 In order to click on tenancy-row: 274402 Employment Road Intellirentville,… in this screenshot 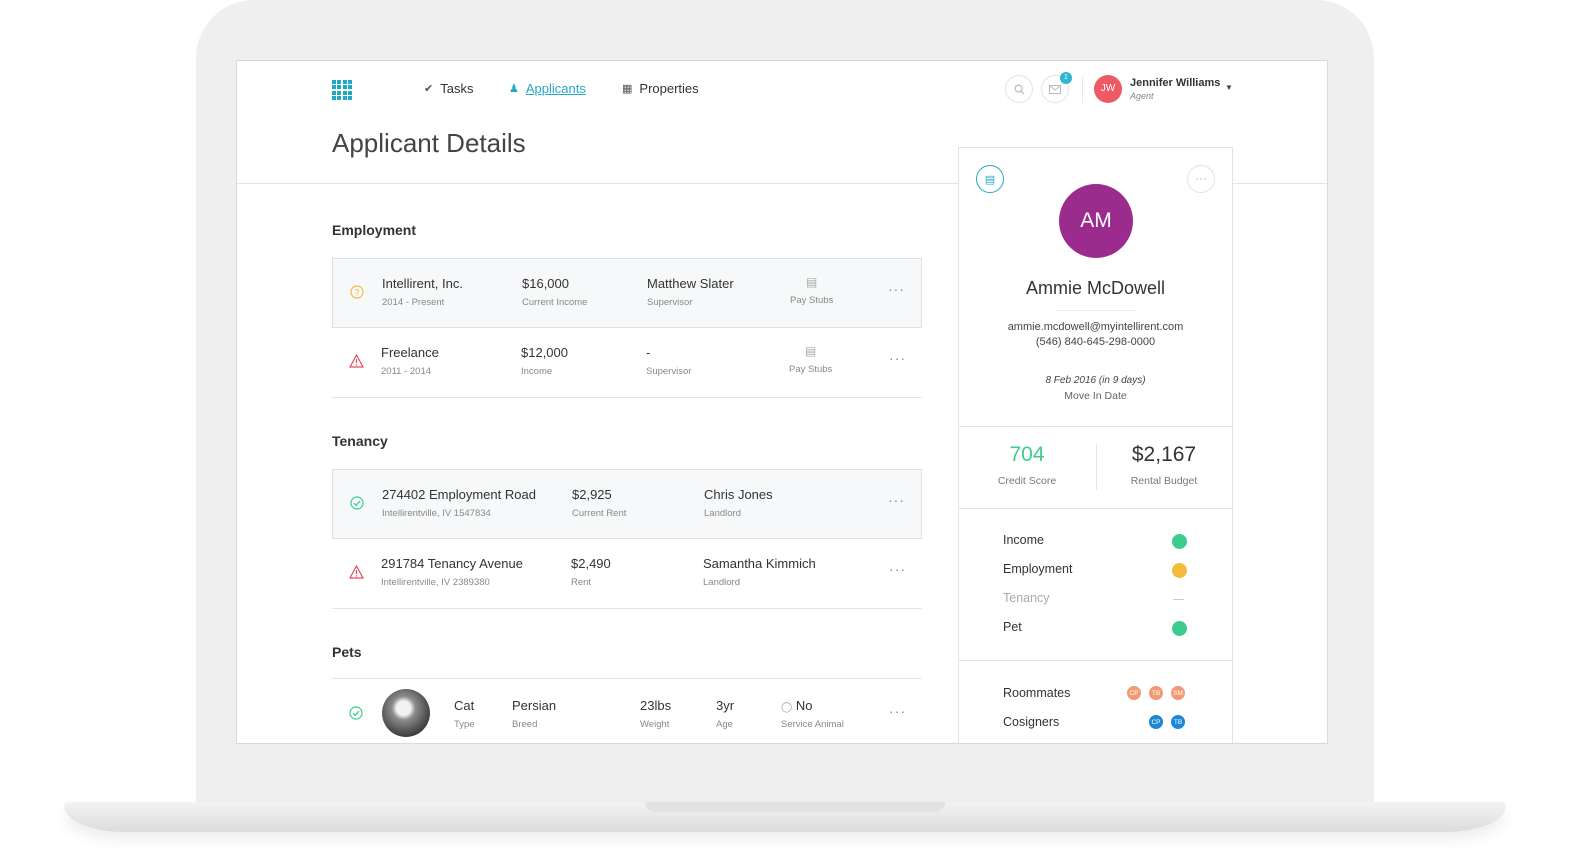, I will do `click(627, 504)`.